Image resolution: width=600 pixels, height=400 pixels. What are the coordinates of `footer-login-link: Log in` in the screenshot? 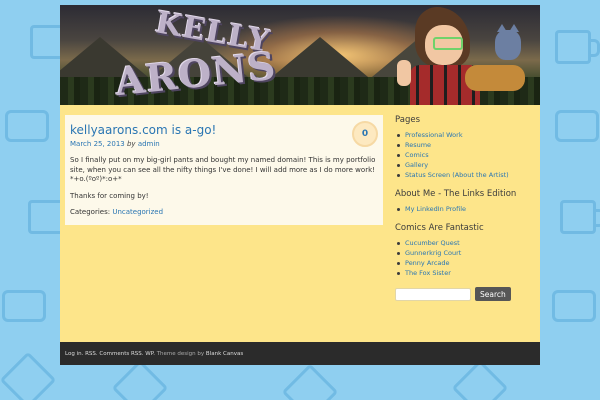 It's located at (73, 354).